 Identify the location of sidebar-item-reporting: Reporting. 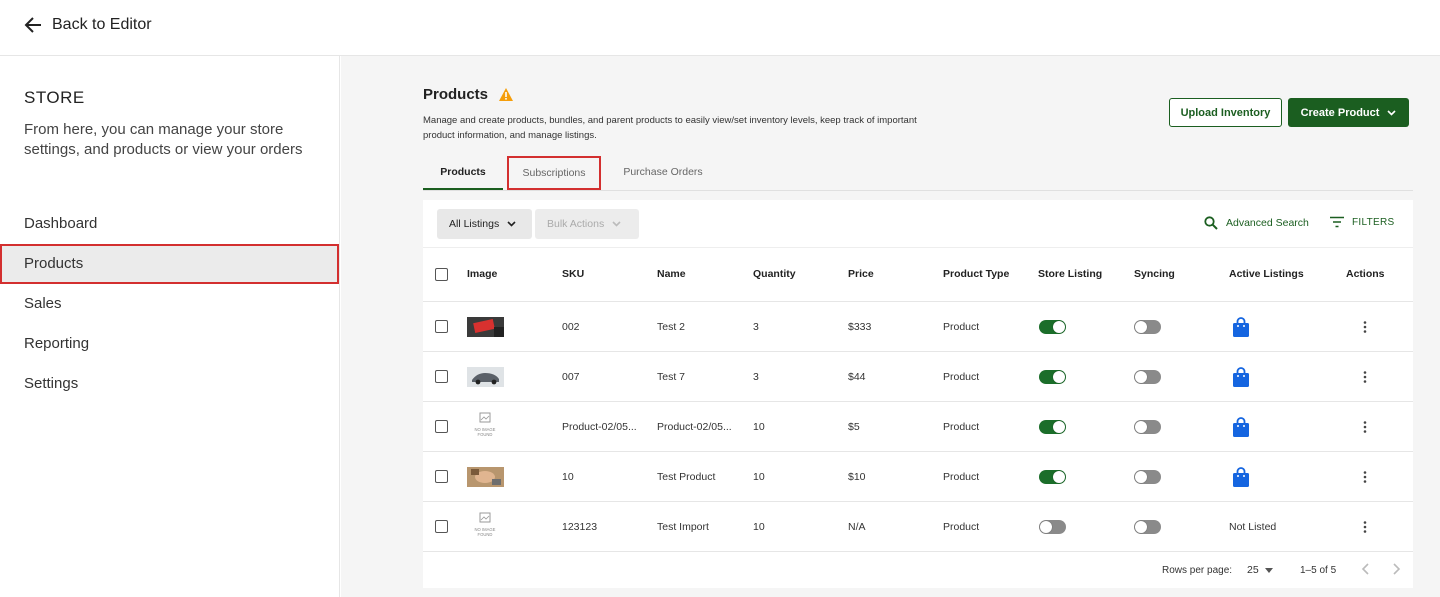
(169, 344).